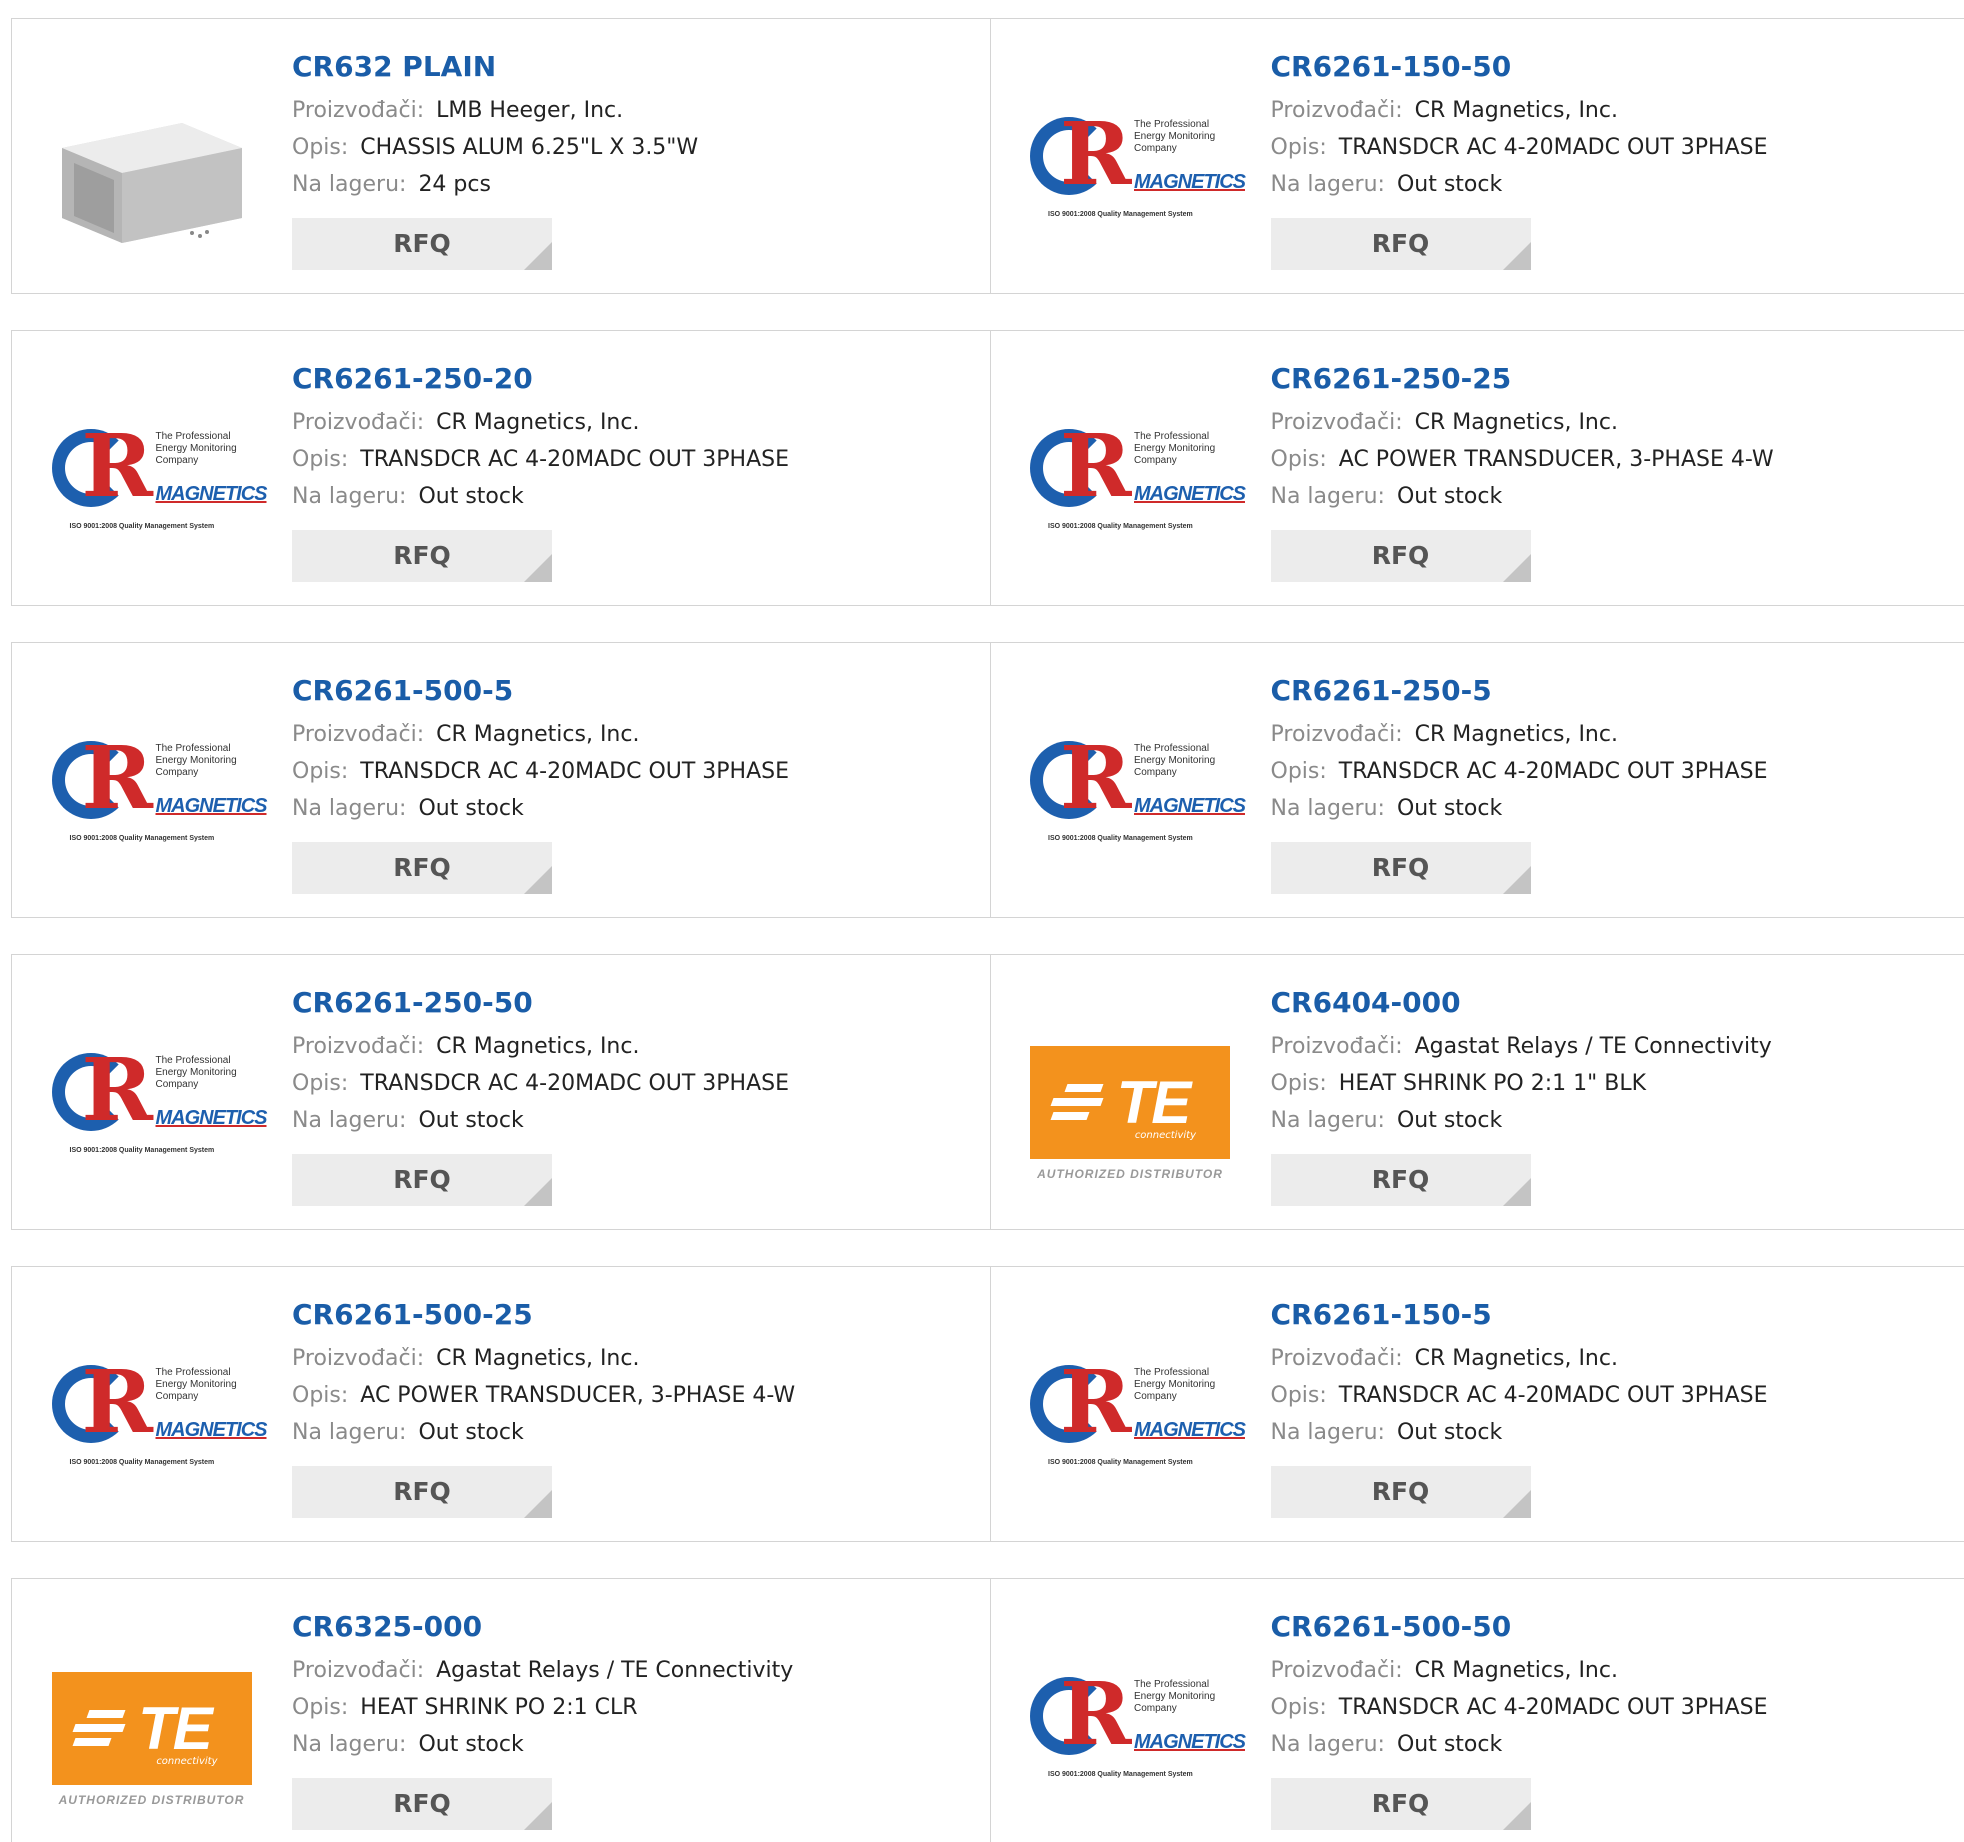 The image size is (1964, 1842). What do you see at coordinates (1519, 67) in the screenshot?
I see `part-number-link: CR6261-150-50` at bounding box center [1519, 67].